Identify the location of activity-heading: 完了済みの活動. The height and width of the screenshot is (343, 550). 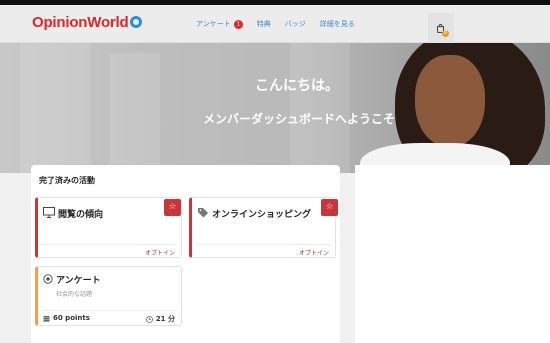
(67, 180).